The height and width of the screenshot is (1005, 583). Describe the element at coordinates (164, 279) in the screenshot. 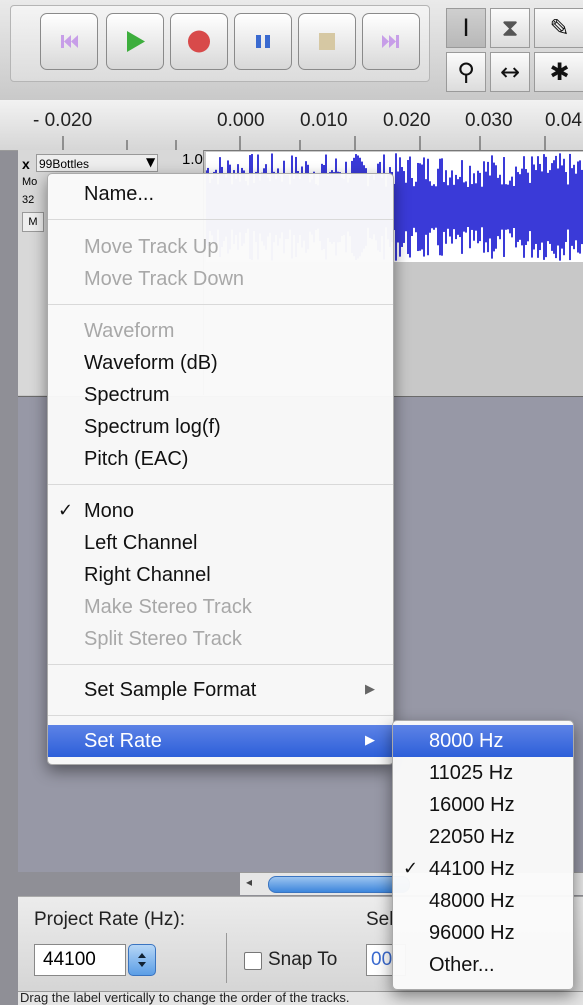

I see `menu-item-label: Move Track Down` at that location.